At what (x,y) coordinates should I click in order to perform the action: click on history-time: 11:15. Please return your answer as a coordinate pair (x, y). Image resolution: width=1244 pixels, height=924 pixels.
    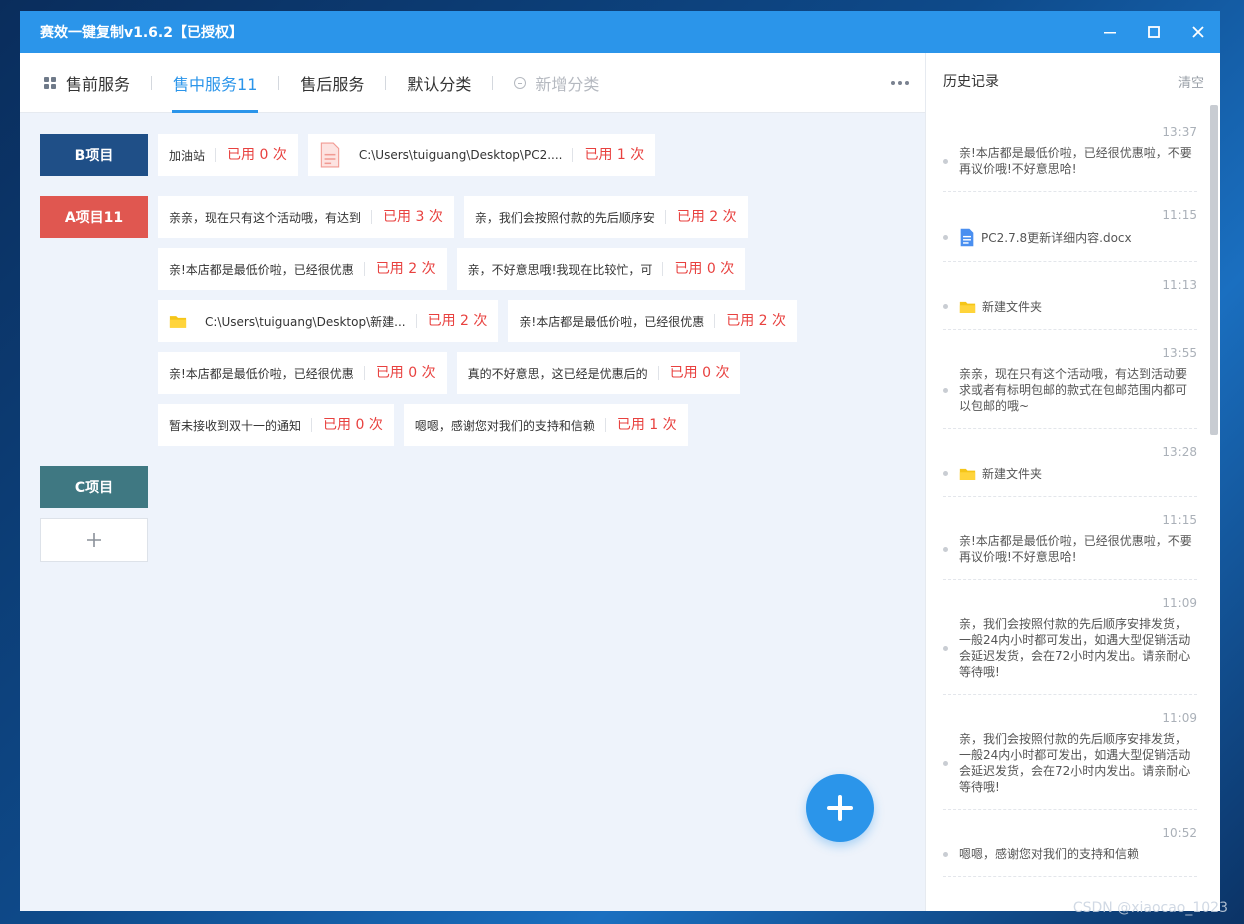
    Looking at the image, I should click on (1179, 215).